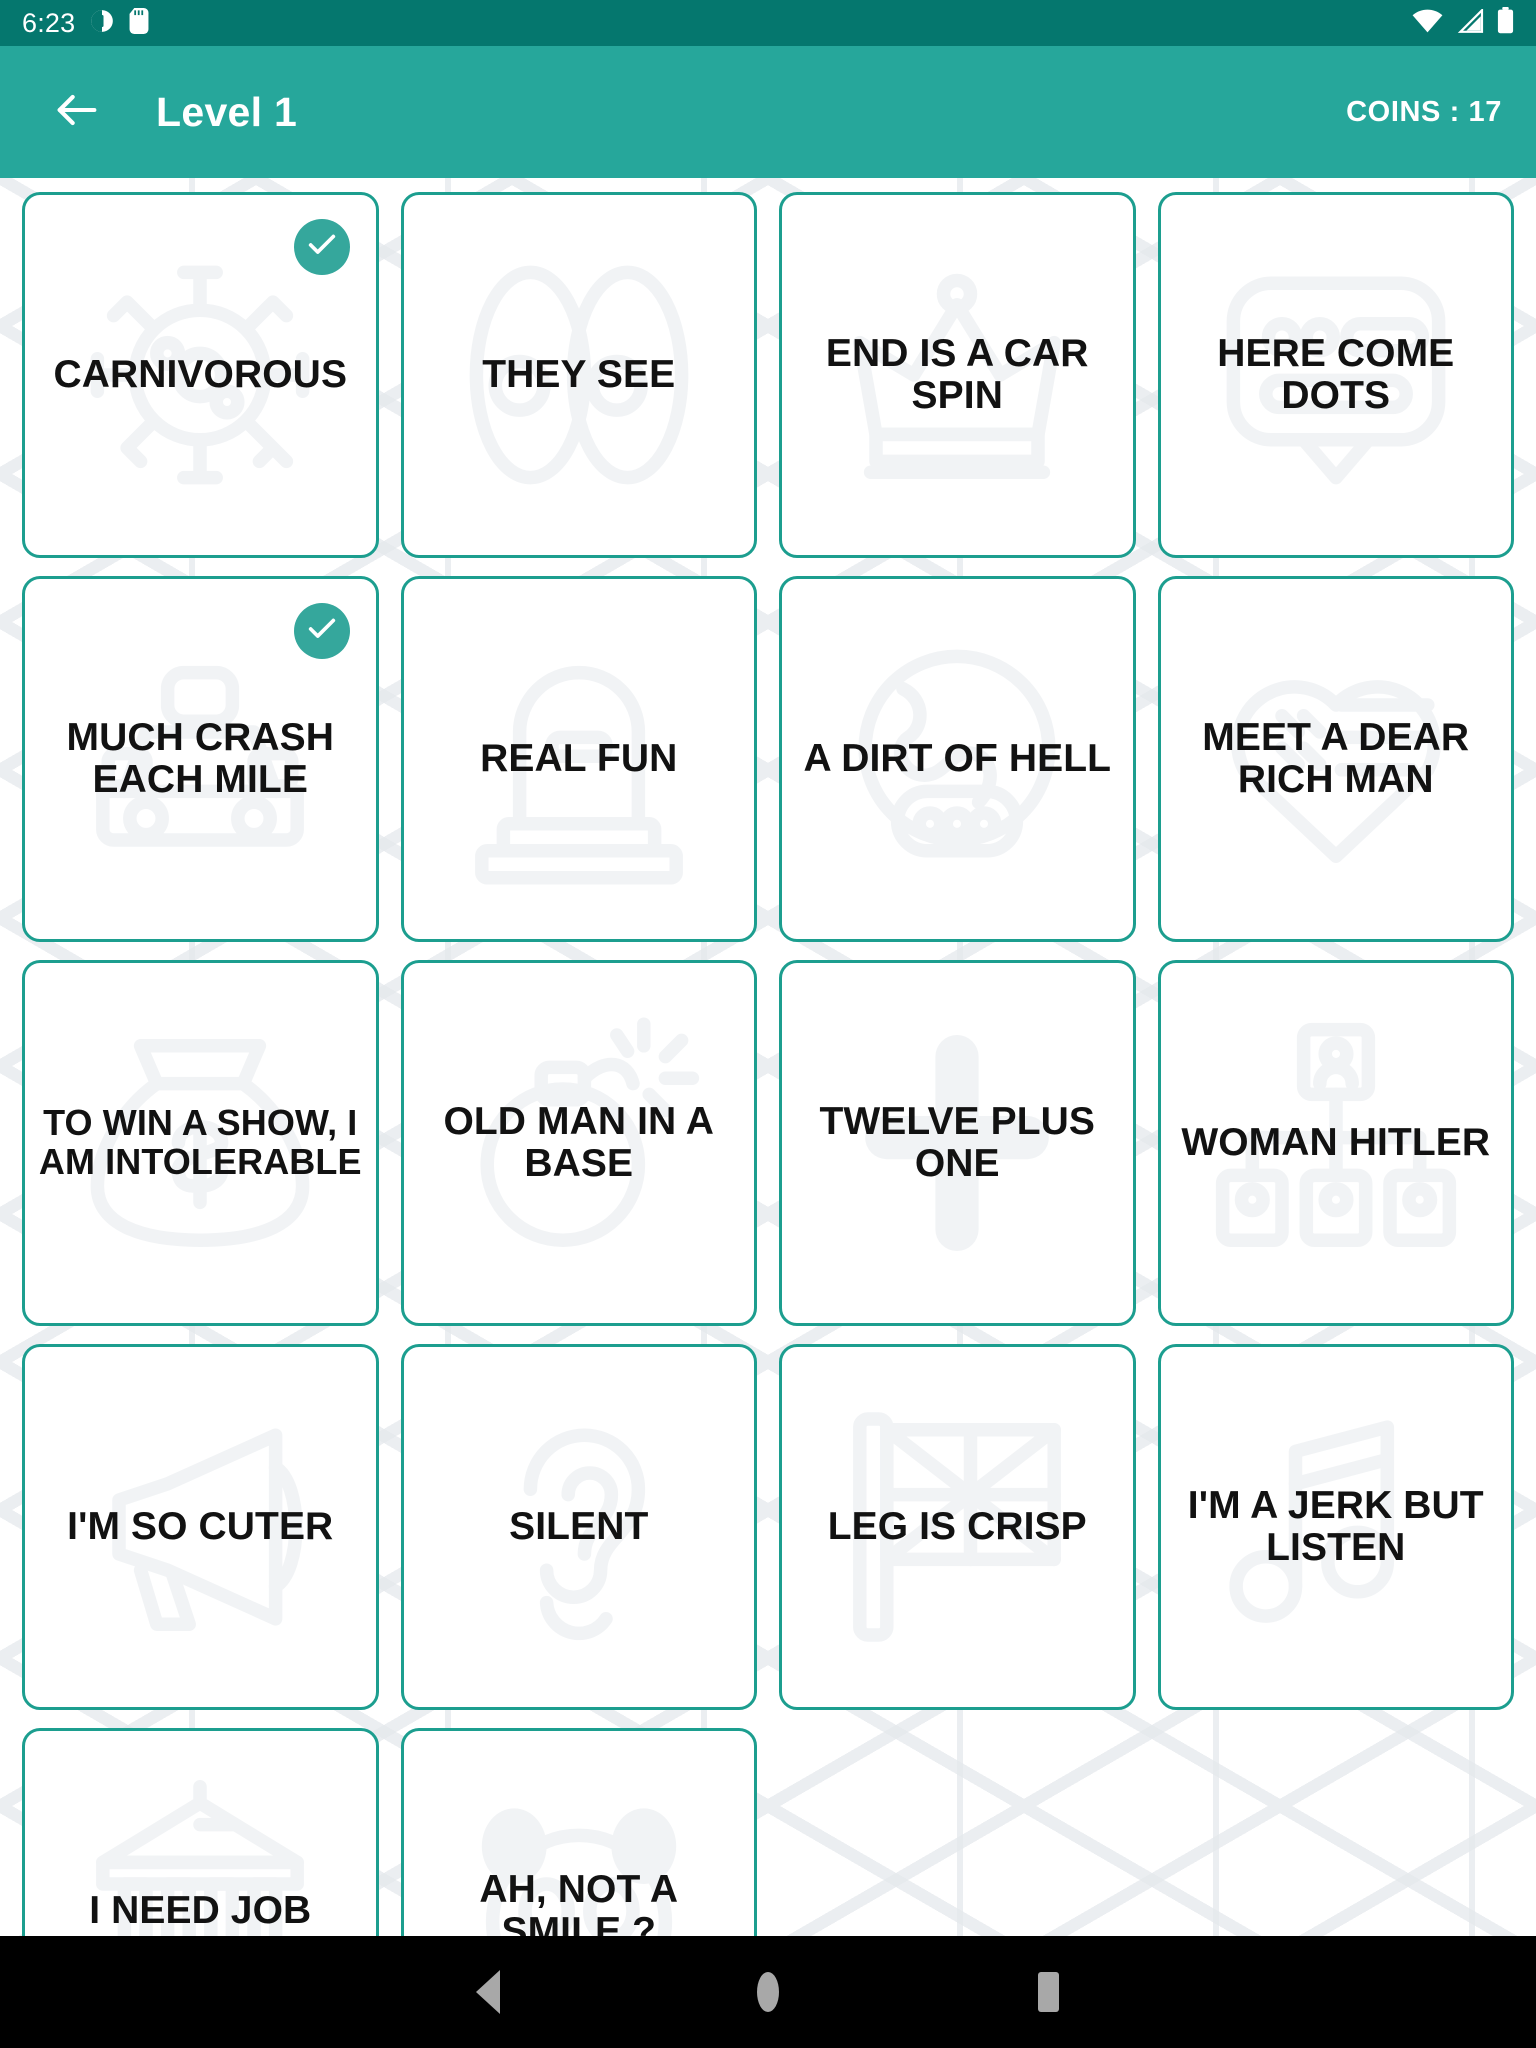 The height and width of the screenshot is (2048, 1536). What do you see at coordinates (102, 23) in the screenshot?
I see `do-not-disturb-icon` at bounding box center [102, 23].